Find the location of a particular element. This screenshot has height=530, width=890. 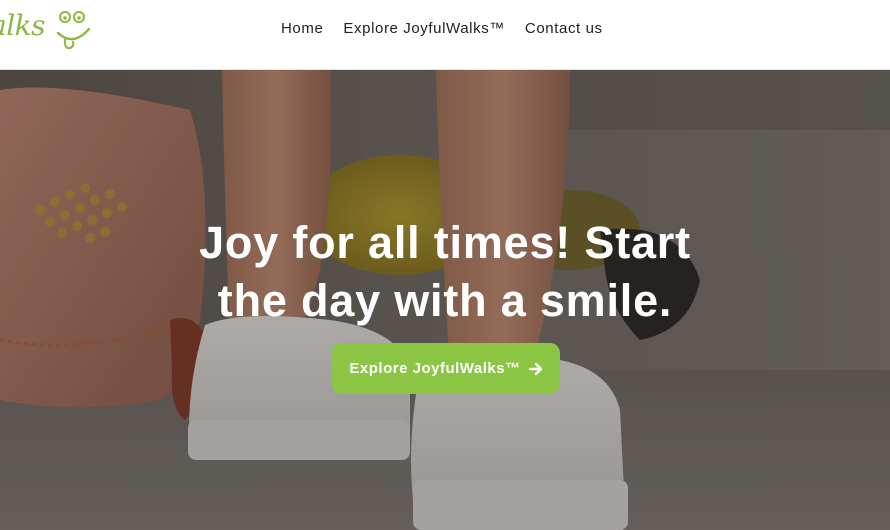

logo-wordmark: alks is located at coordinates (22, 25).